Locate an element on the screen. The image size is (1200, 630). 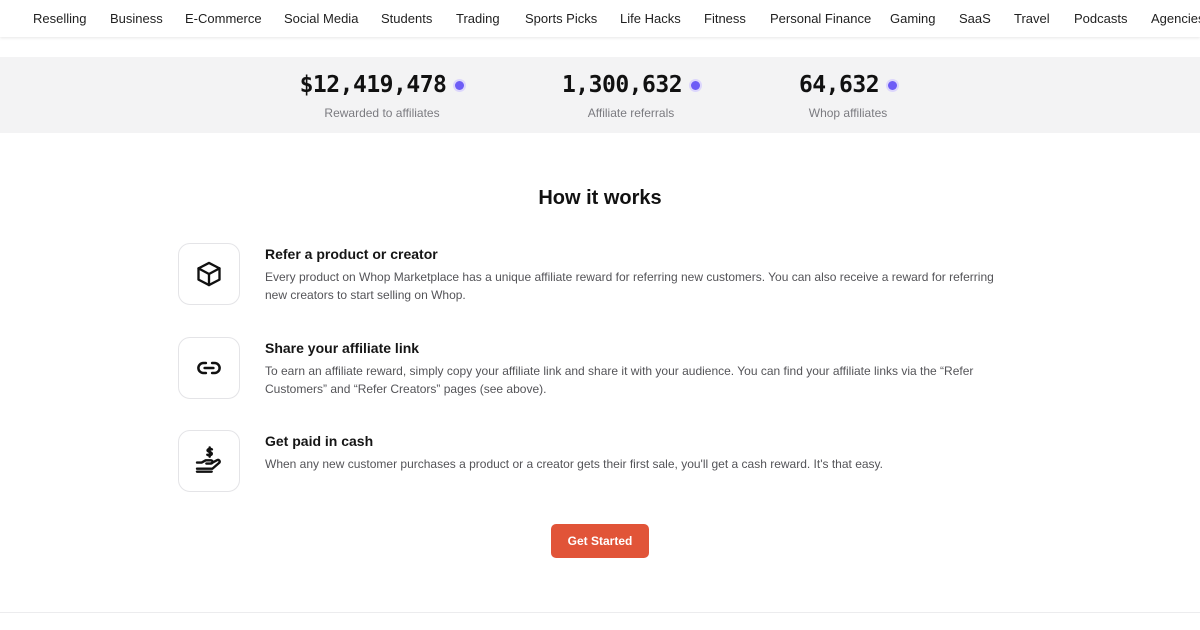
stat-value: $12,419,478 is located at coordinates (373, 85).